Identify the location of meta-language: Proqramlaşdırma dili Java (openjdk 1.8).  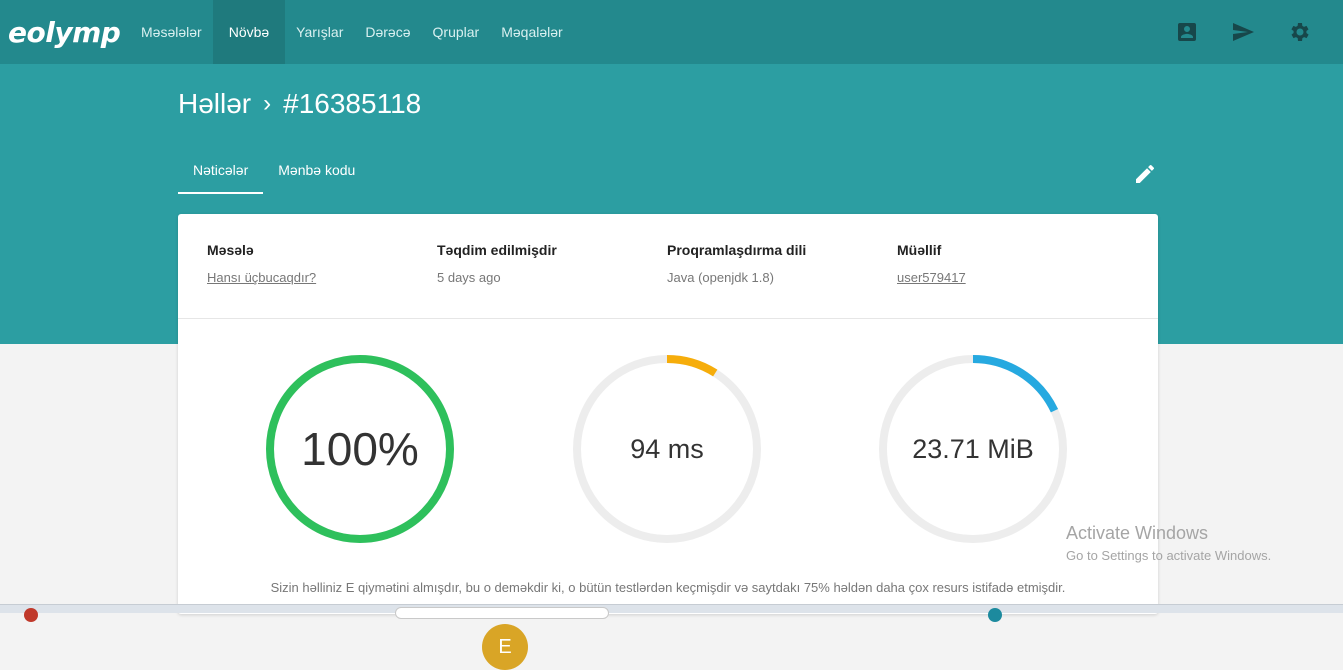
(736, 263).